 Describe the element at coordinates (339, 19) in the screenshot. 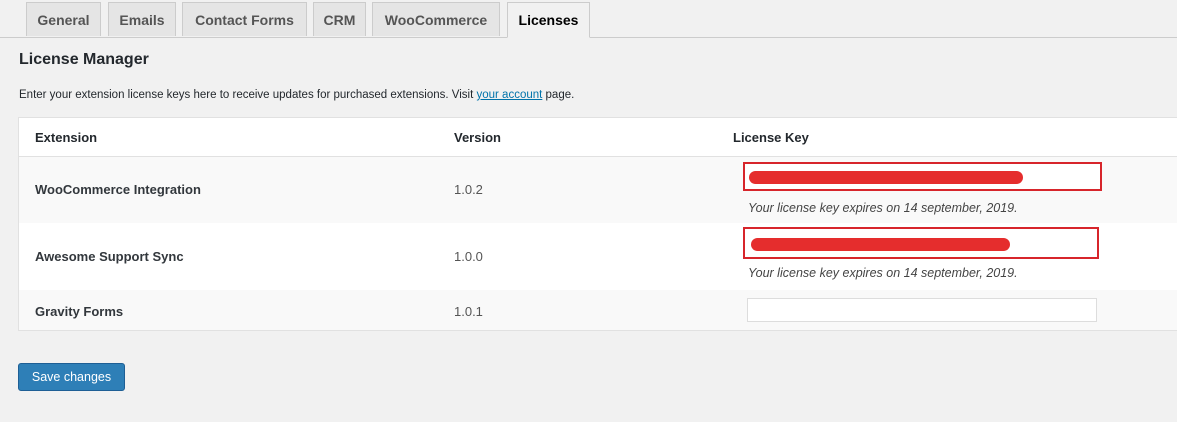

I see `tab-crm: CRM` at that location.